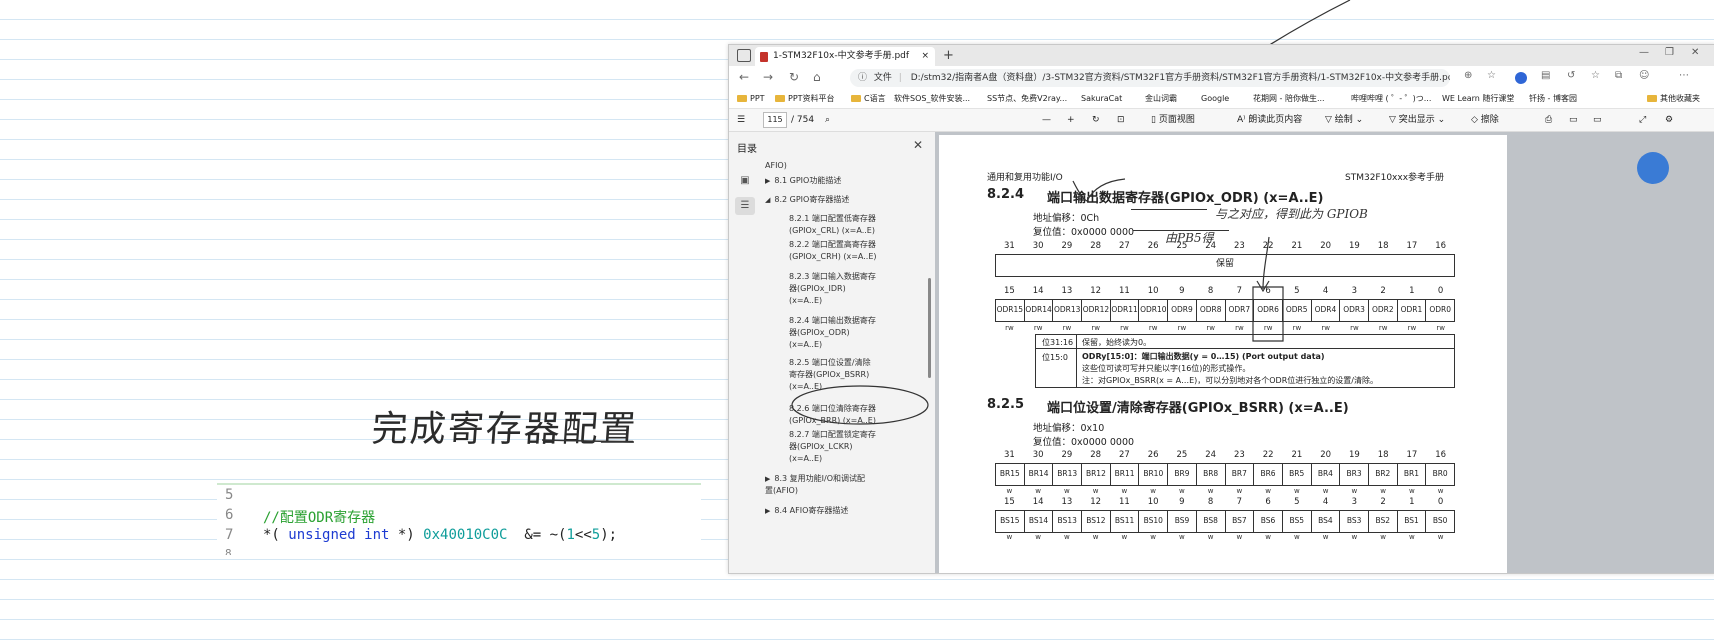  Describe the element at coordinates (1124, 502) in the screenshot. I see `bit-number: 11` at that location.